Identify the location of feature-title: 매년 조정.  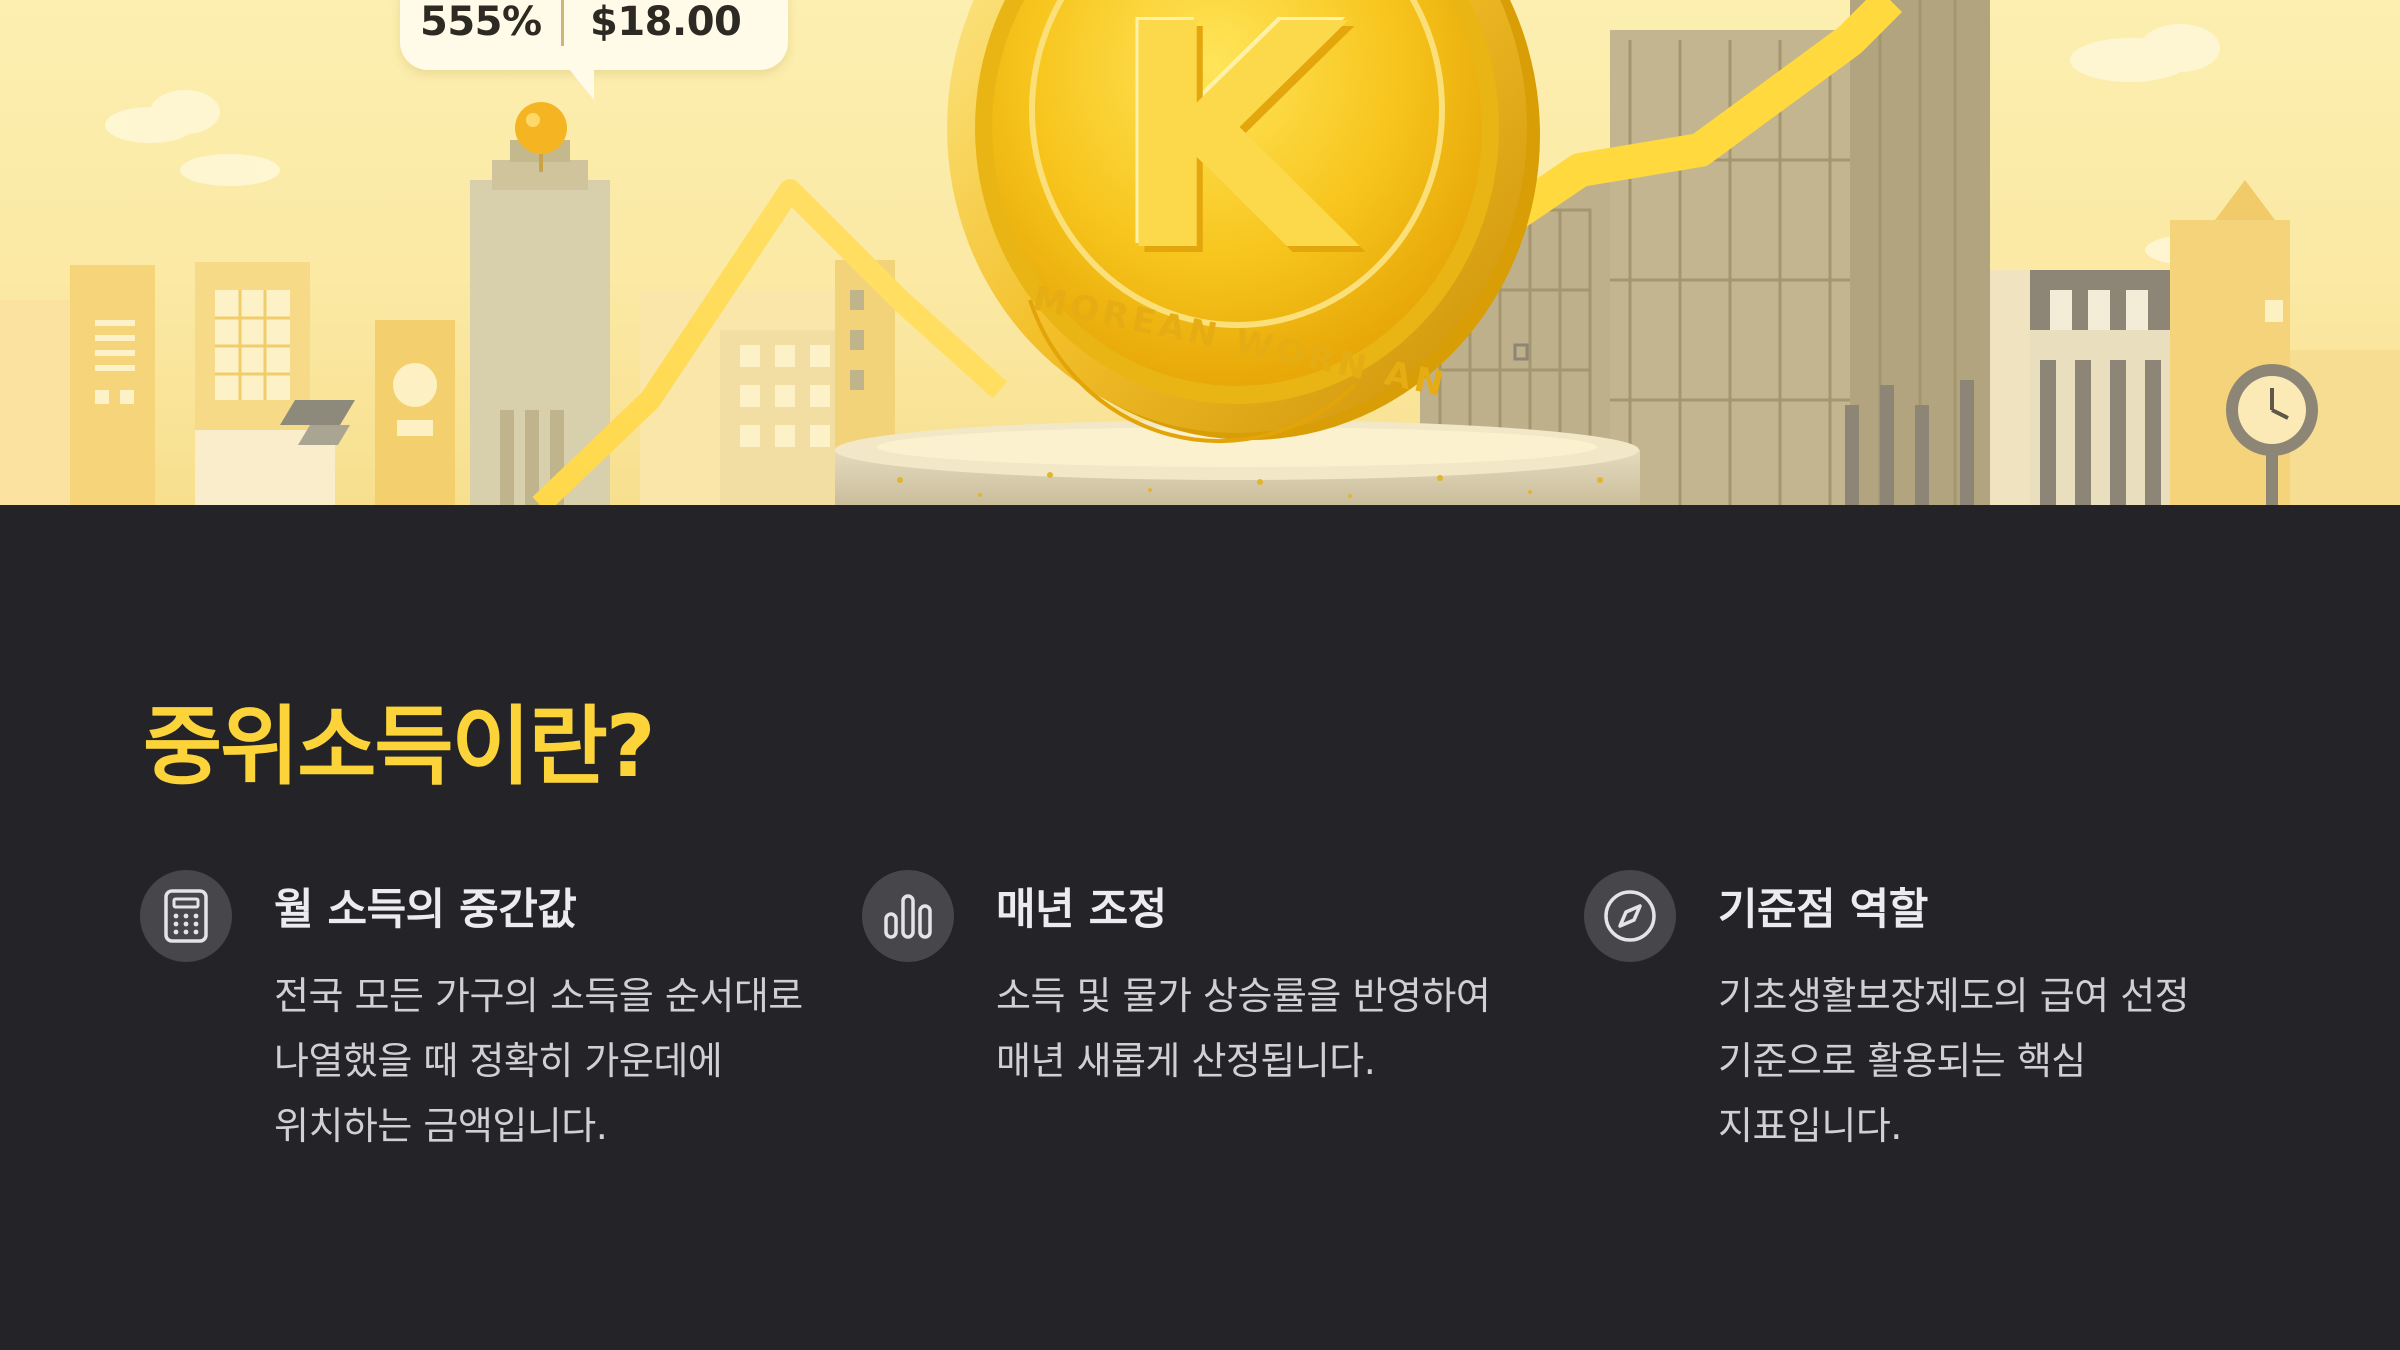
(1081, 910).